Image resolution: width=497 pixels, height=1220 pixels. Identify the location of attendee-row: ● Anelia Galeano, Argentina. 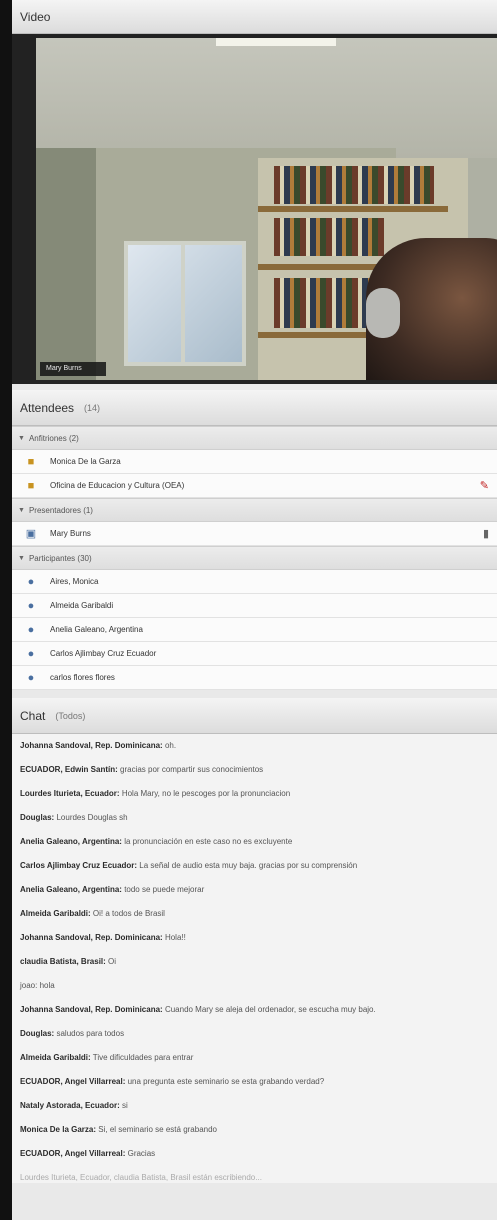
(254, 630).